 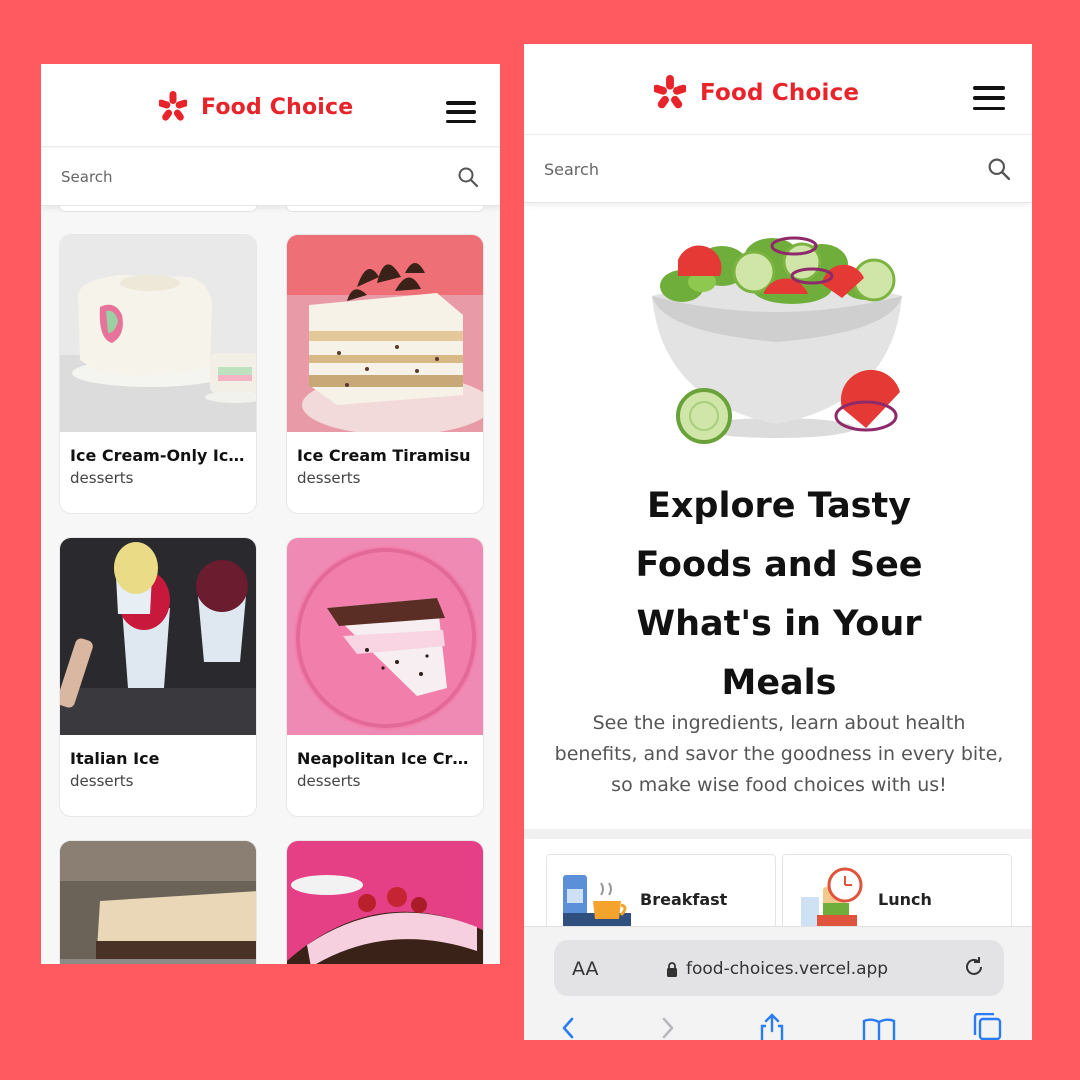 What do you see at coordinates (568, 1026) in the screenshot?
I see `back-icon` at bounding box center [568, 1026].